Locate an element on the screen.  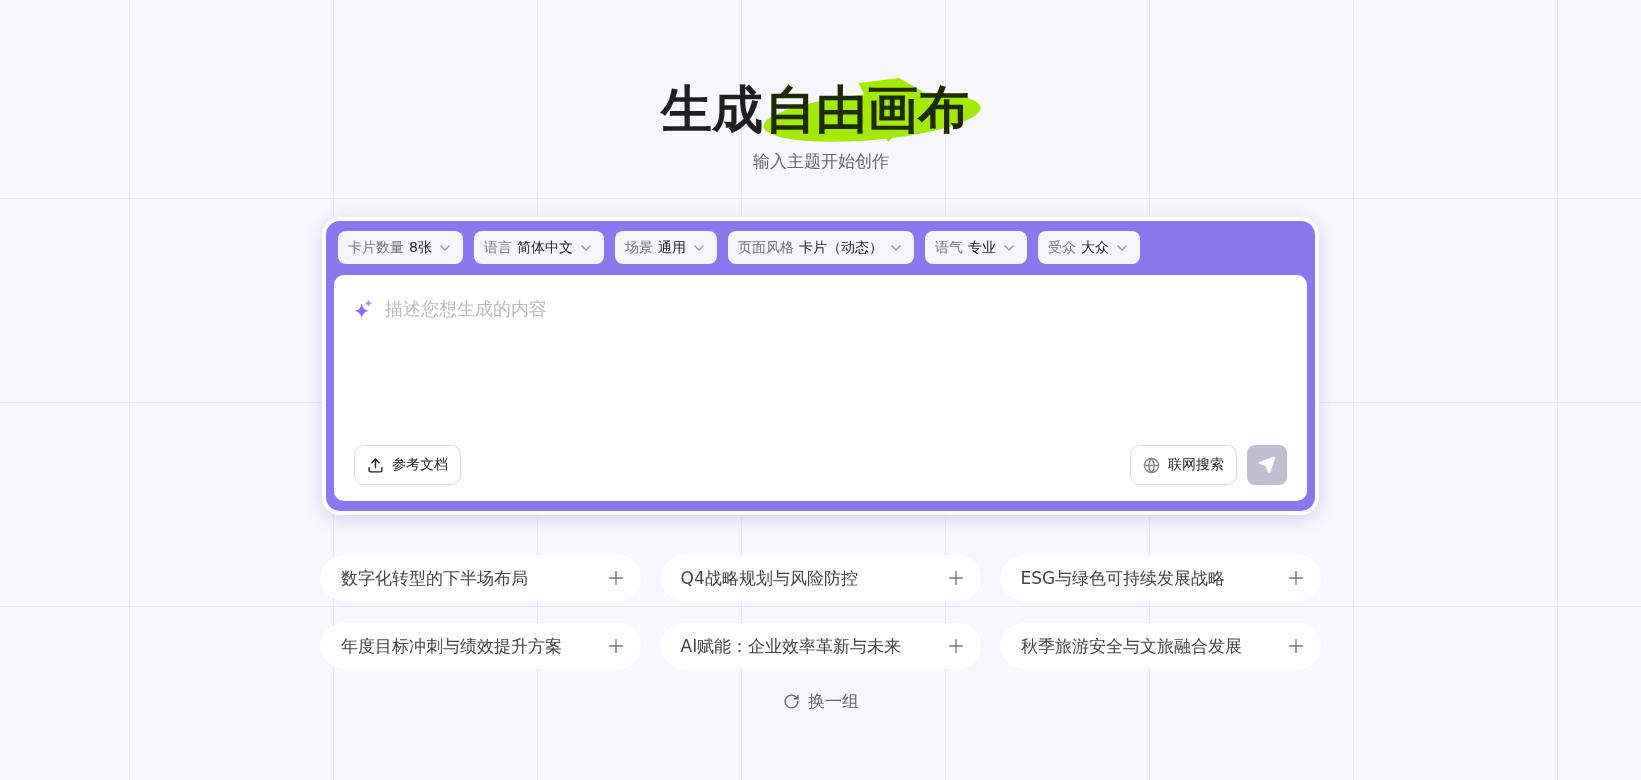
suggestion-chip: AI赋能：企业效率革新与未来 is located at coordinates (820, 646).